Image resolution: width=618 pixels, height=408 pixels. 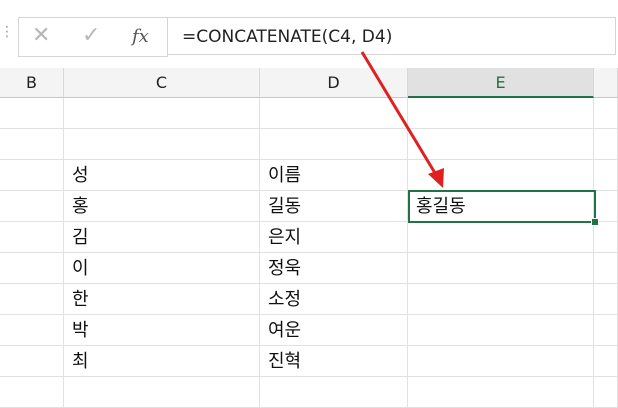 What do you see at coordinates (162, 330) in the screenshot?
I see `cell-C: 박` at bounding box center [162, 330].